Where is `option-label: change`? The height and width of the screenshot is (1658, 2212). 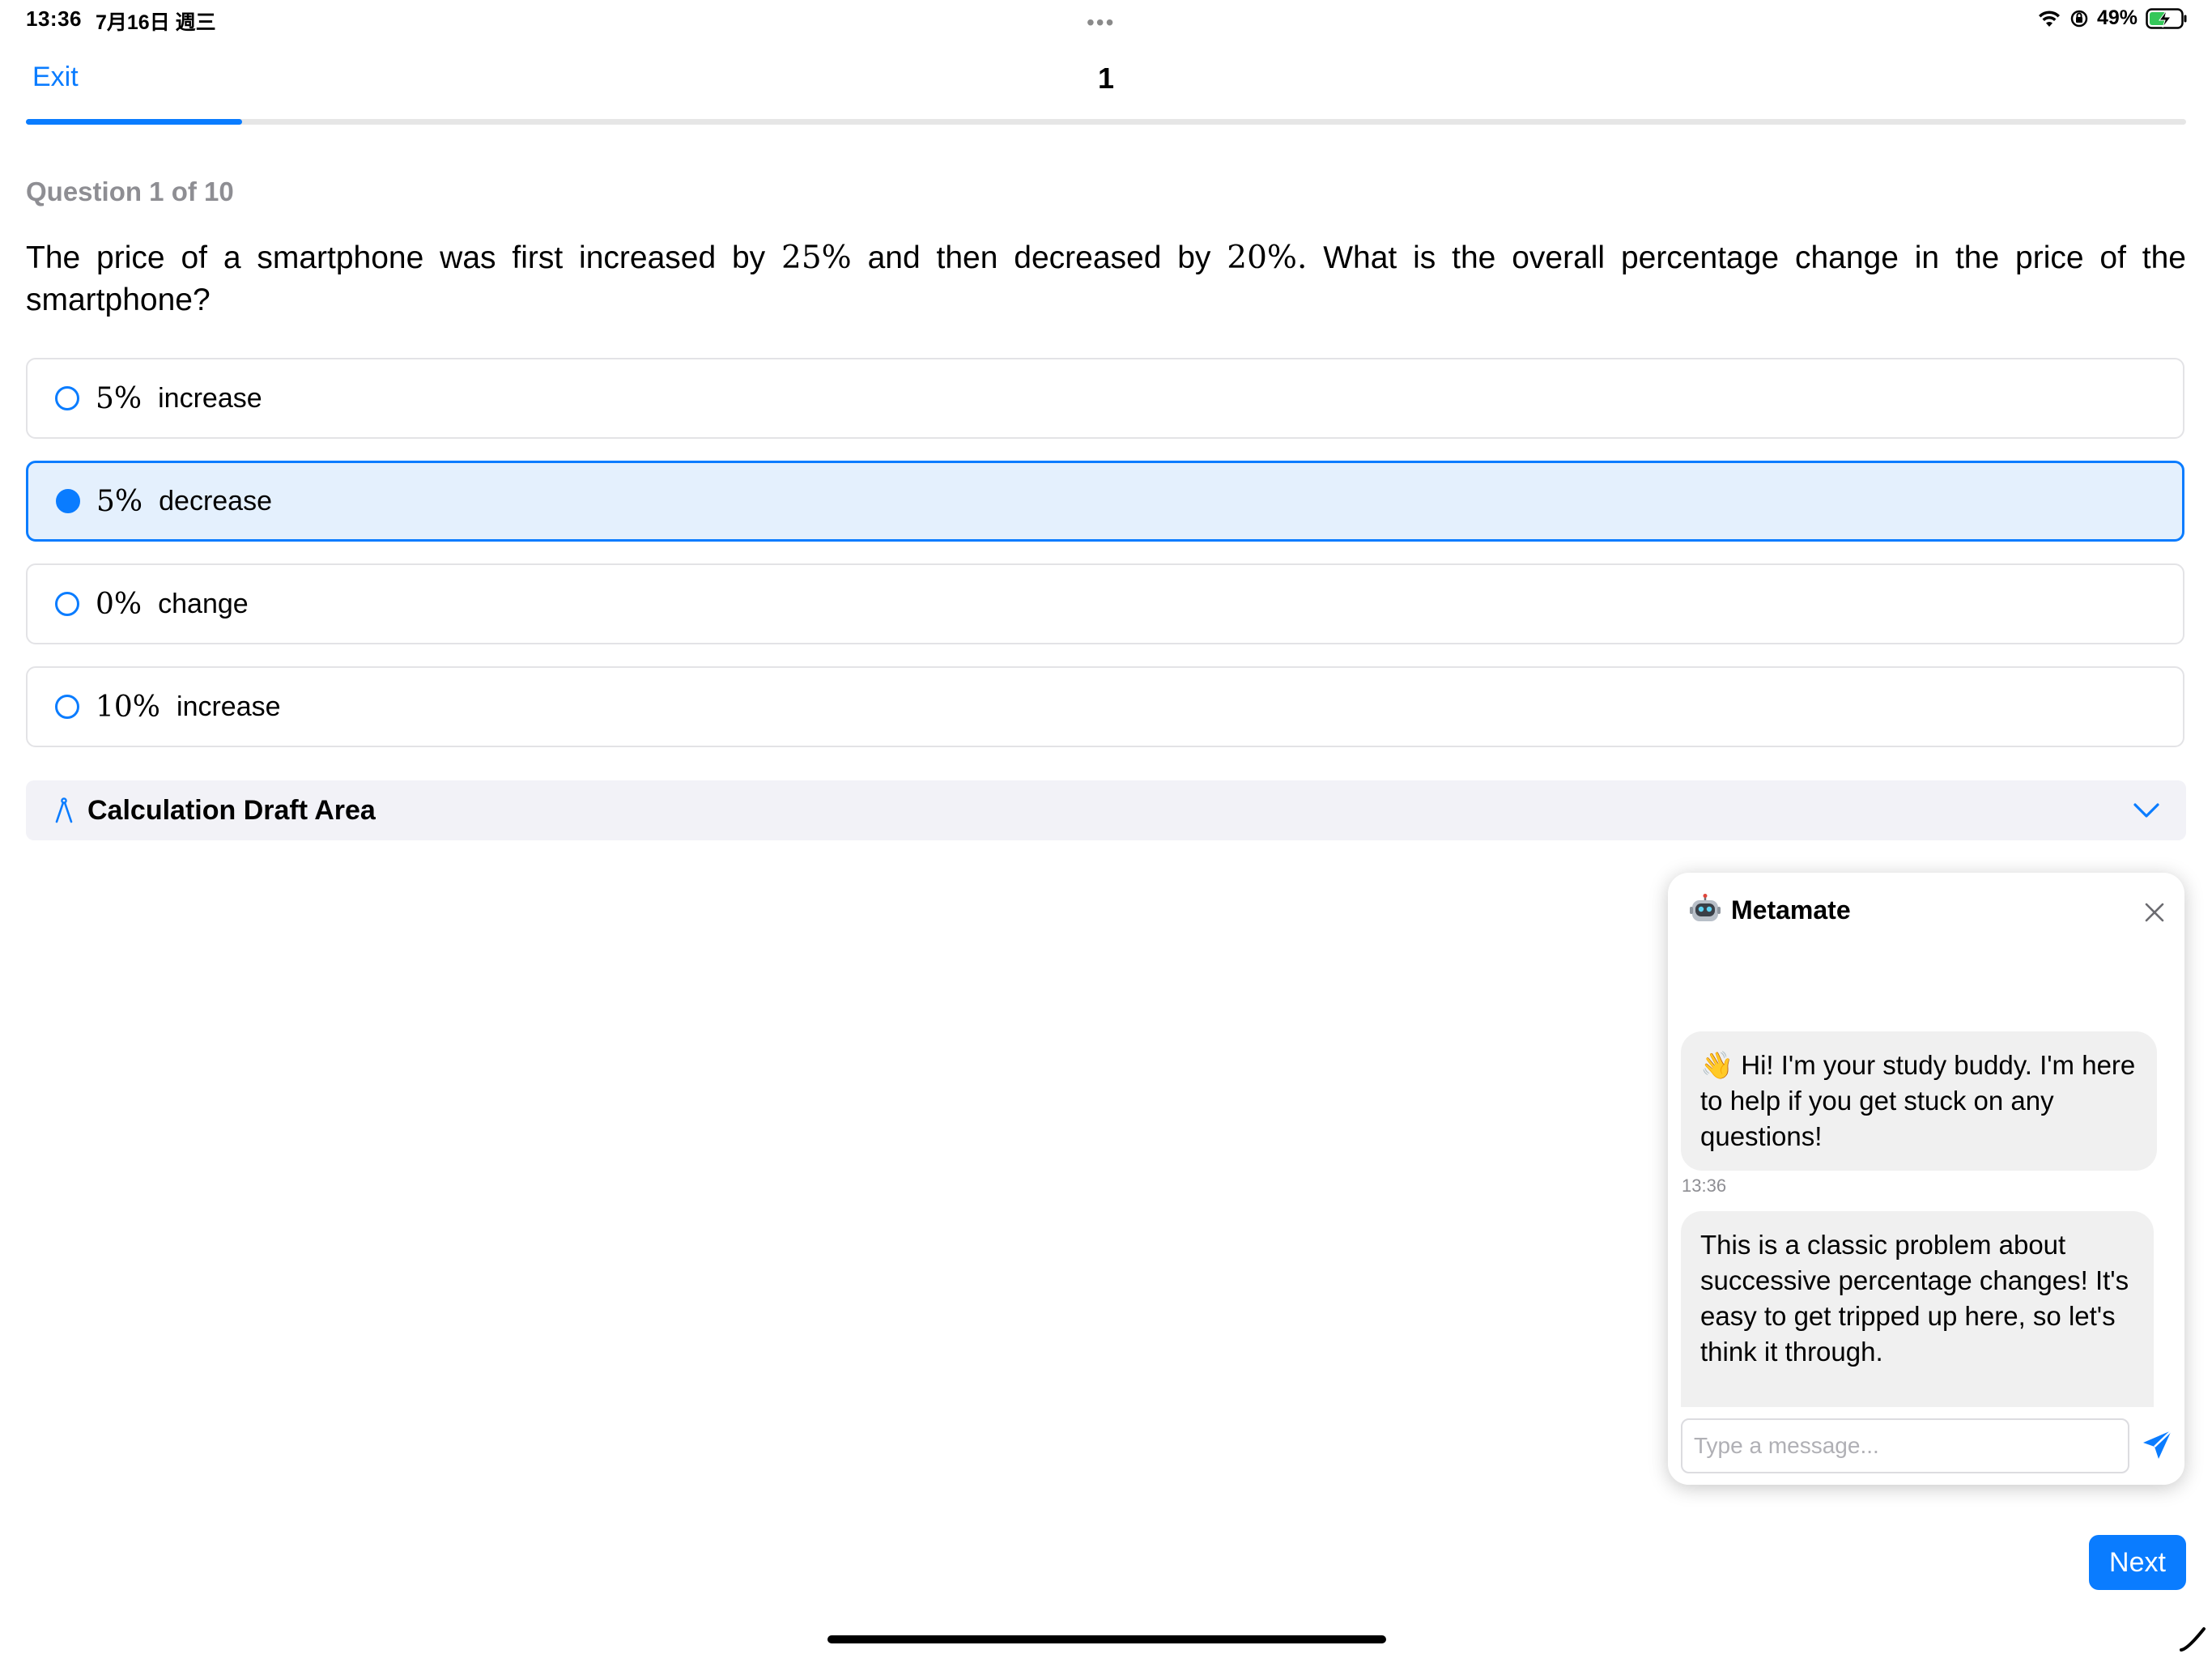
option-label: change is located at coordinates (204, 603).